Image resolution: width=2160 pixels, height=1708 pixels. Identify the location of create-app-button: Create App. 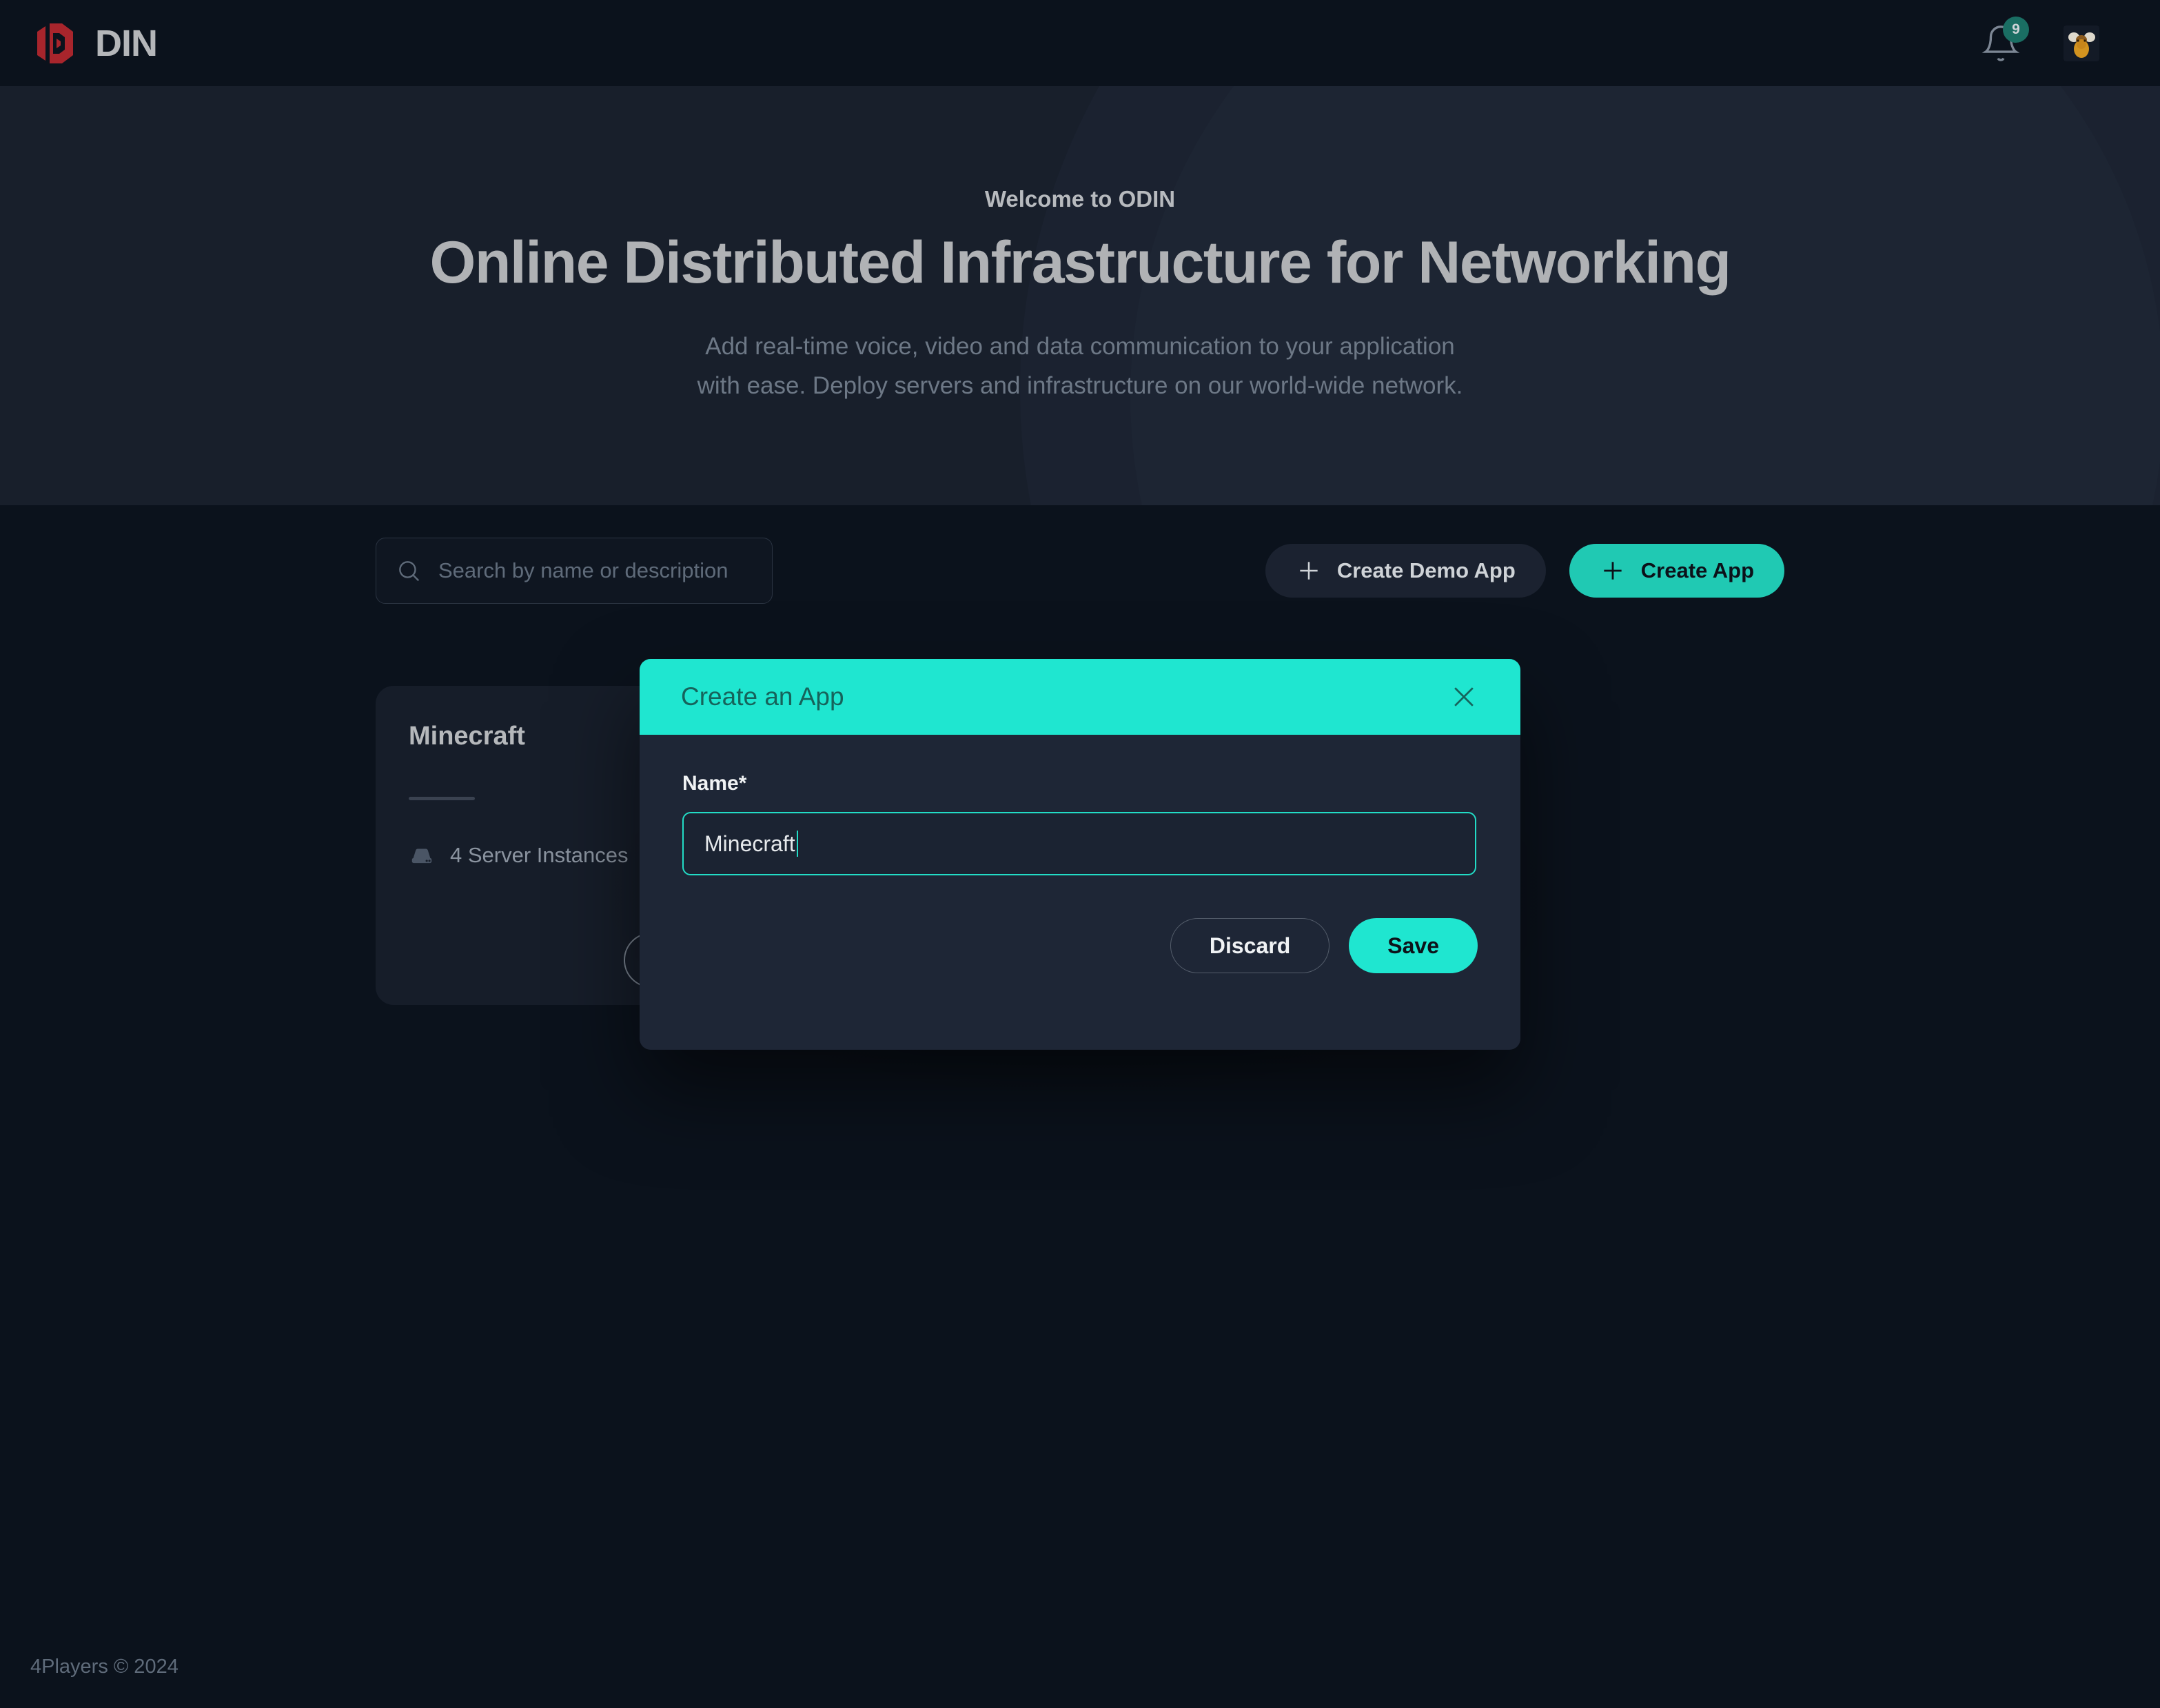
(1676, 571).